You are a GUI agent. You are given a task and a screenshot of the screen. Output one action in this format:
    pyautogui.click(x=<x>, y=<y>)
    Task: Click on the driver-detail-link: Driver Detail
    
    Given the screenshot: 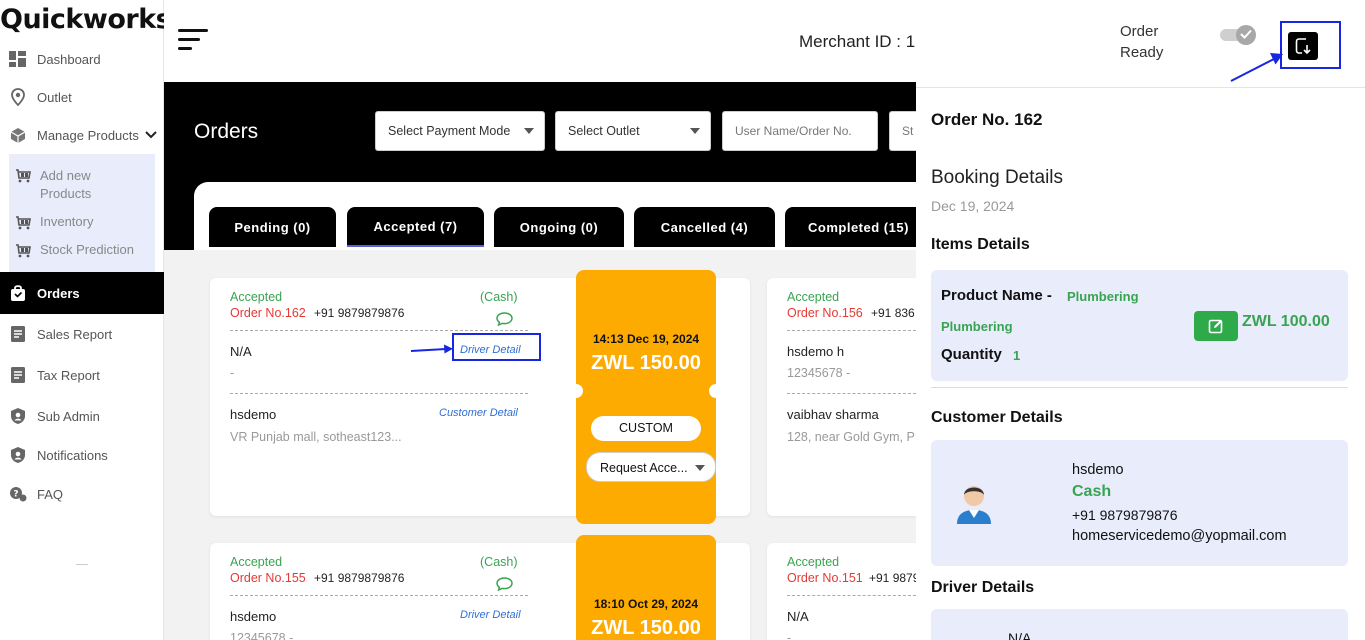 What is the action you would take?
    pyautogui.click(x=490, y=615)
    